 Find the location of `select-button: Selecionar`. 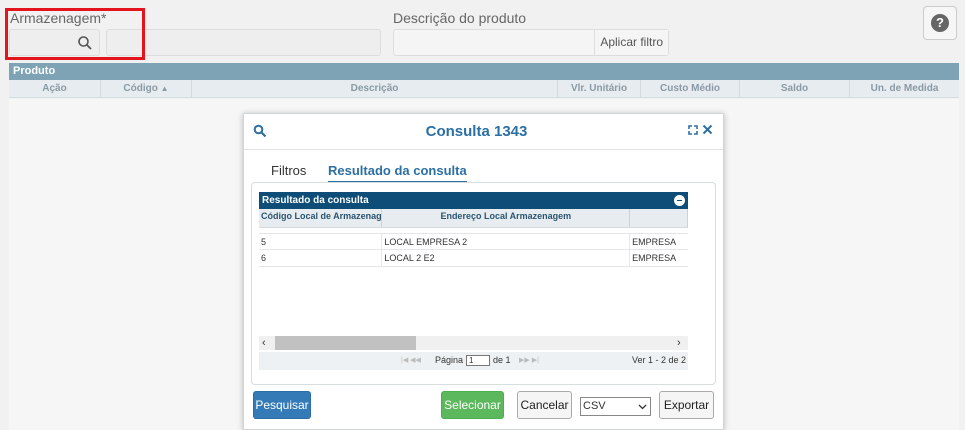

select-button: Selecionar is located at coordinates (472, 405).